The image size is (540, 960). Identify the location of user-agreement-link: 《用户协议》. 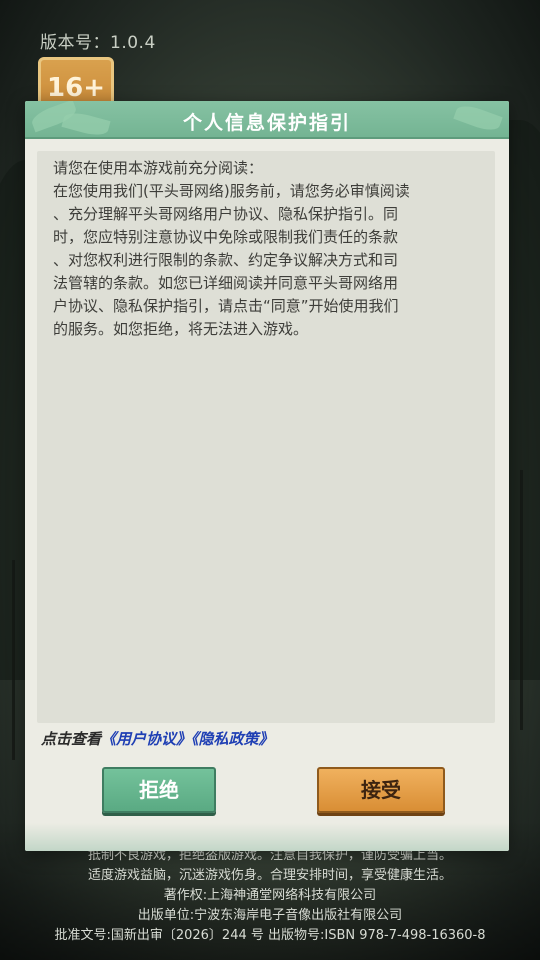
(146, 739).